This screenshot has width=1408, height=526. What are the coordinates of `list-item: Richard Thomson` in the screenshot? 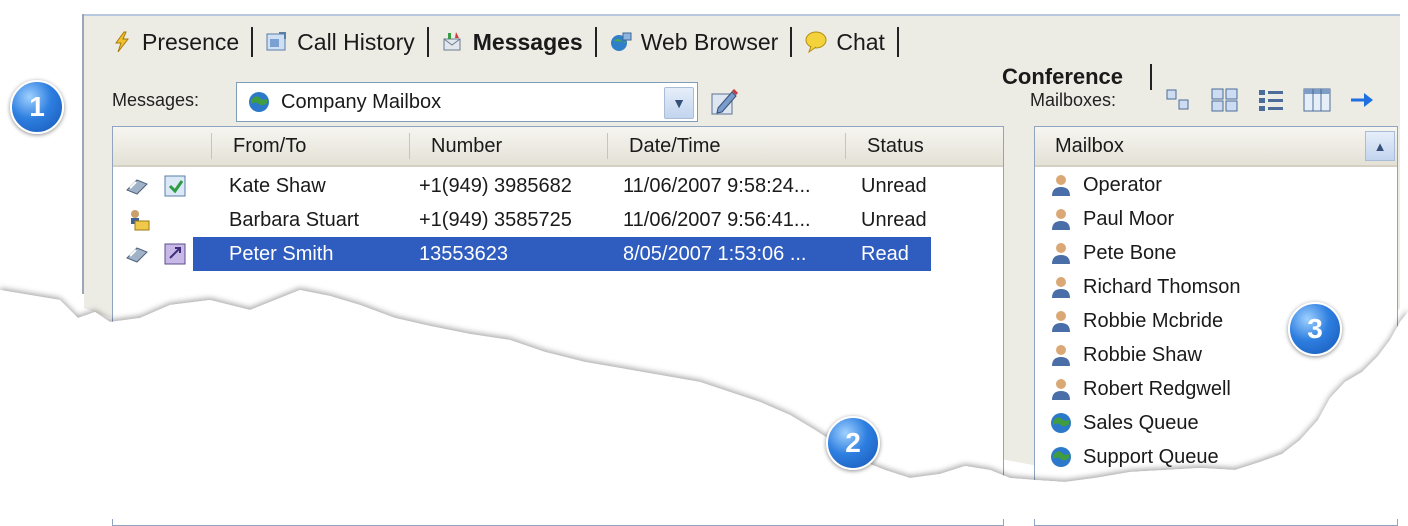 It's located at (1144, 287).